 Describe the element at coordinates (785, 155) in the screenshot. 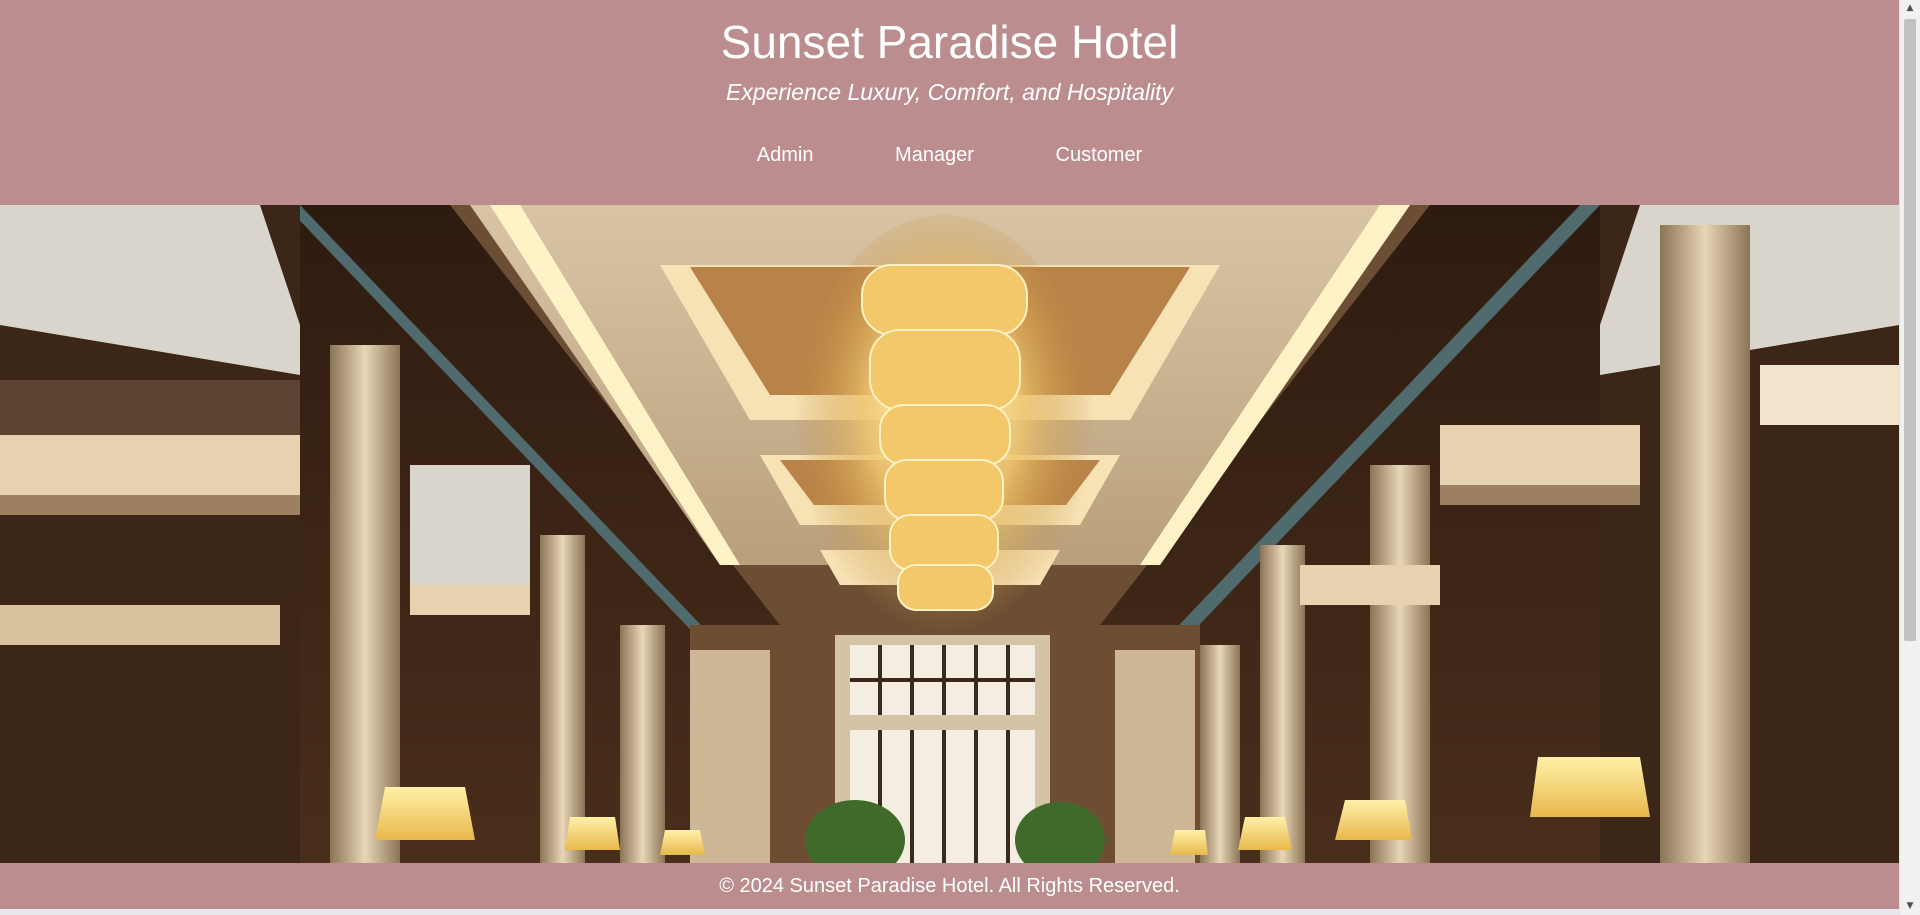

I see `nav-link-admin: Admin` at that location.